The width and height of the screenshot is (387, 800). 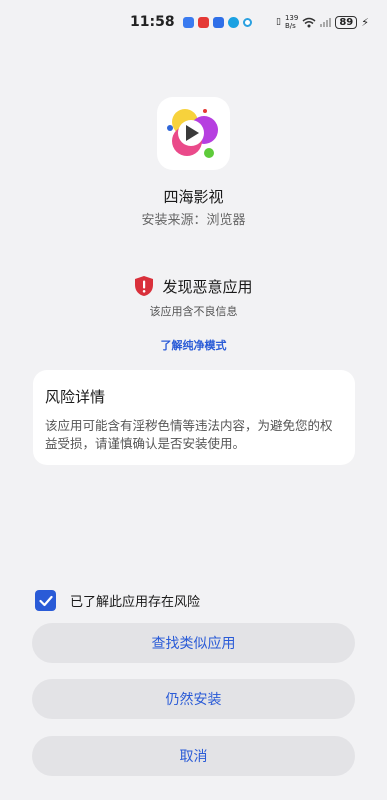 I want to click on app-icon, so click(x=193, y=133).